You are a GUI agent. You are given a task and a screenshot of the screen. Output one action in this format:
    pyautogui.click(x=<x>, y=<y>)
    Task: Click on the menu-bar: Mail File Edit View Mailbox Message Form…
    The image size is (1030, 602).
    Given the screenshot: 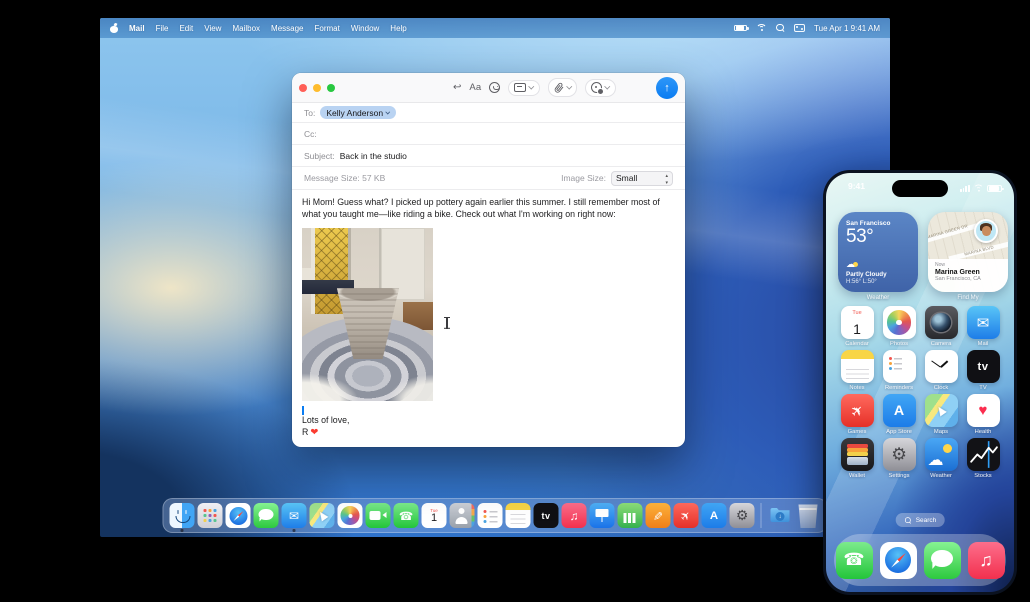 What is the action you would take?
    pyautogui.click(x=495, y=28)
    